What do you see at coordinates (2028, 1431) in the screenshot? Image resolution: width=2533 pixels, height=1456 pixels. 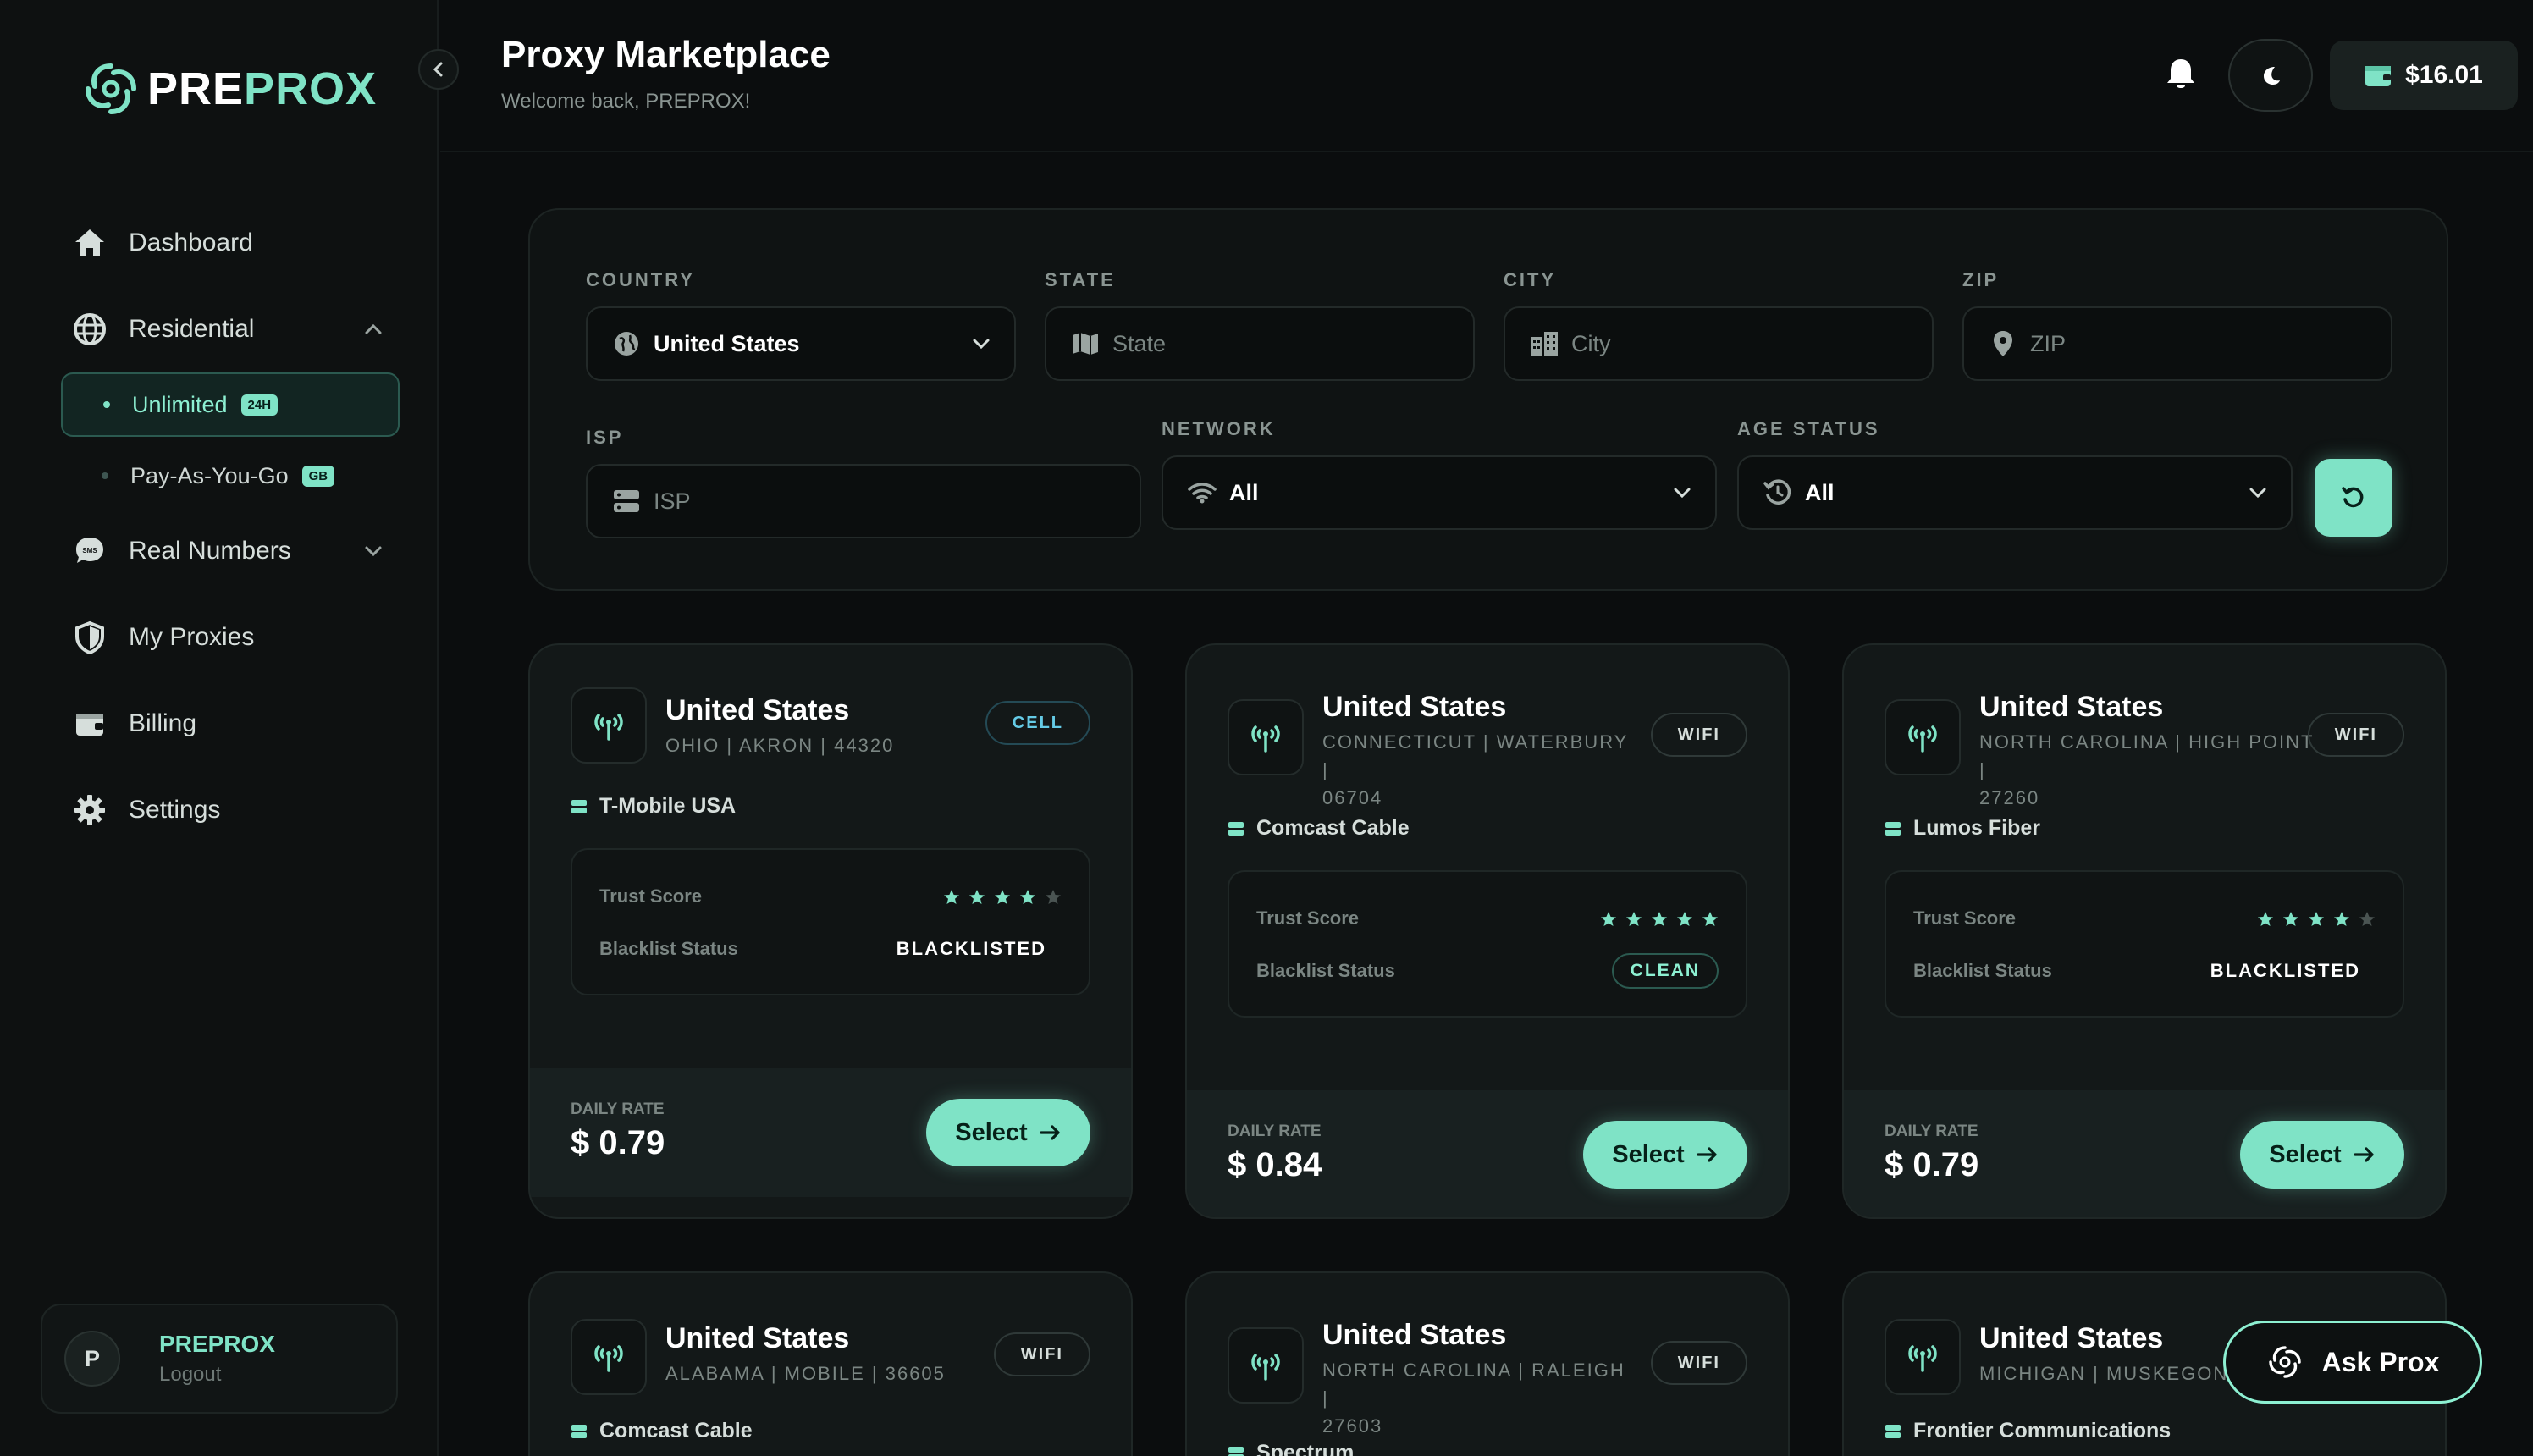 I see `card-isp: Frontier Communications` at bounding box center [2028, 1431].